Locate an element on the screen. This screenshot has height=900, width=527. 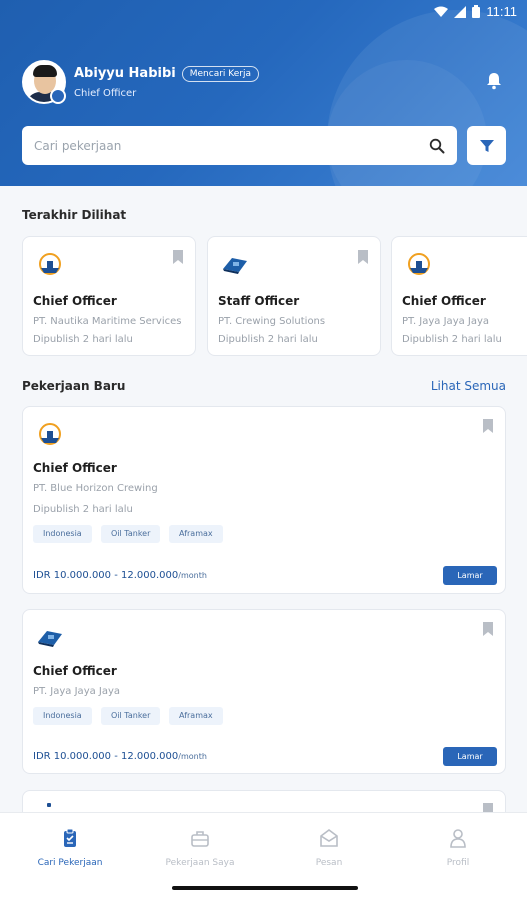
job-status-badge: Mencari Kerja is located at coordinates (220, 73).